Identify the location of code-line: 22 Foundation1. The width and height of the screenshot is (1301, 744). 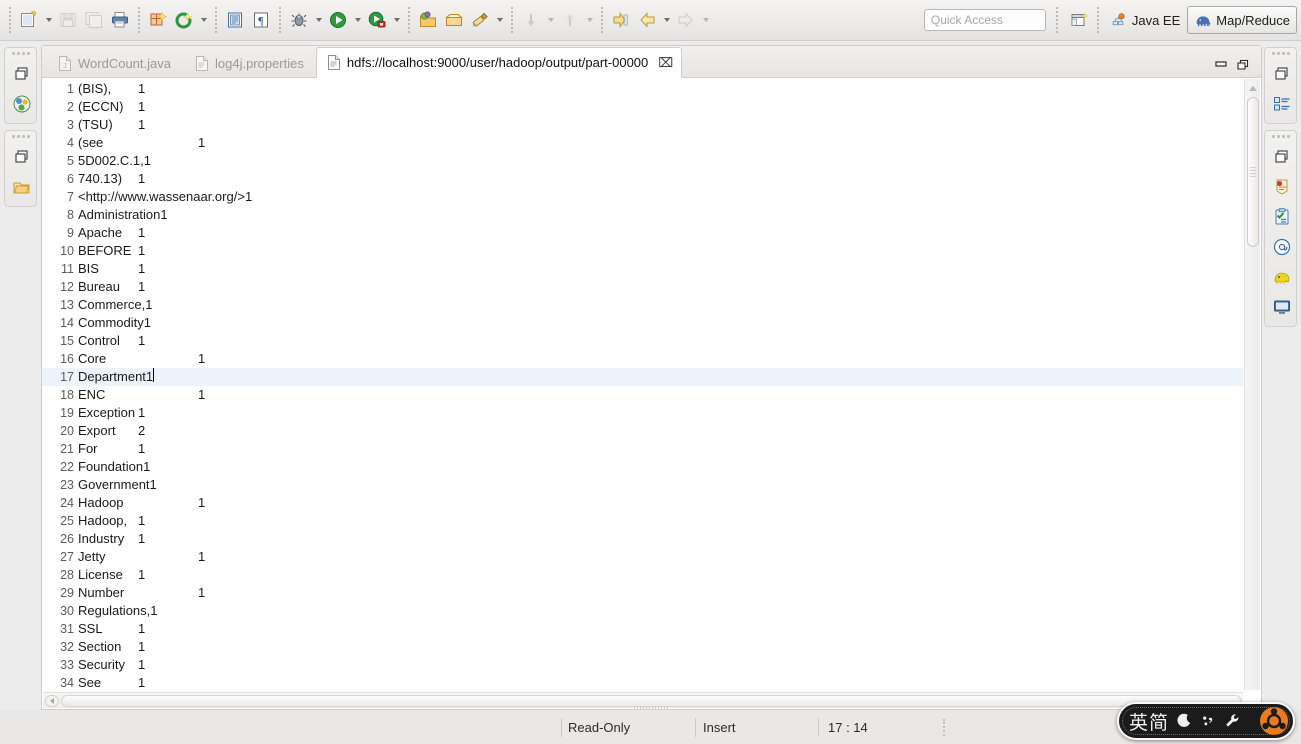
(642, 467).